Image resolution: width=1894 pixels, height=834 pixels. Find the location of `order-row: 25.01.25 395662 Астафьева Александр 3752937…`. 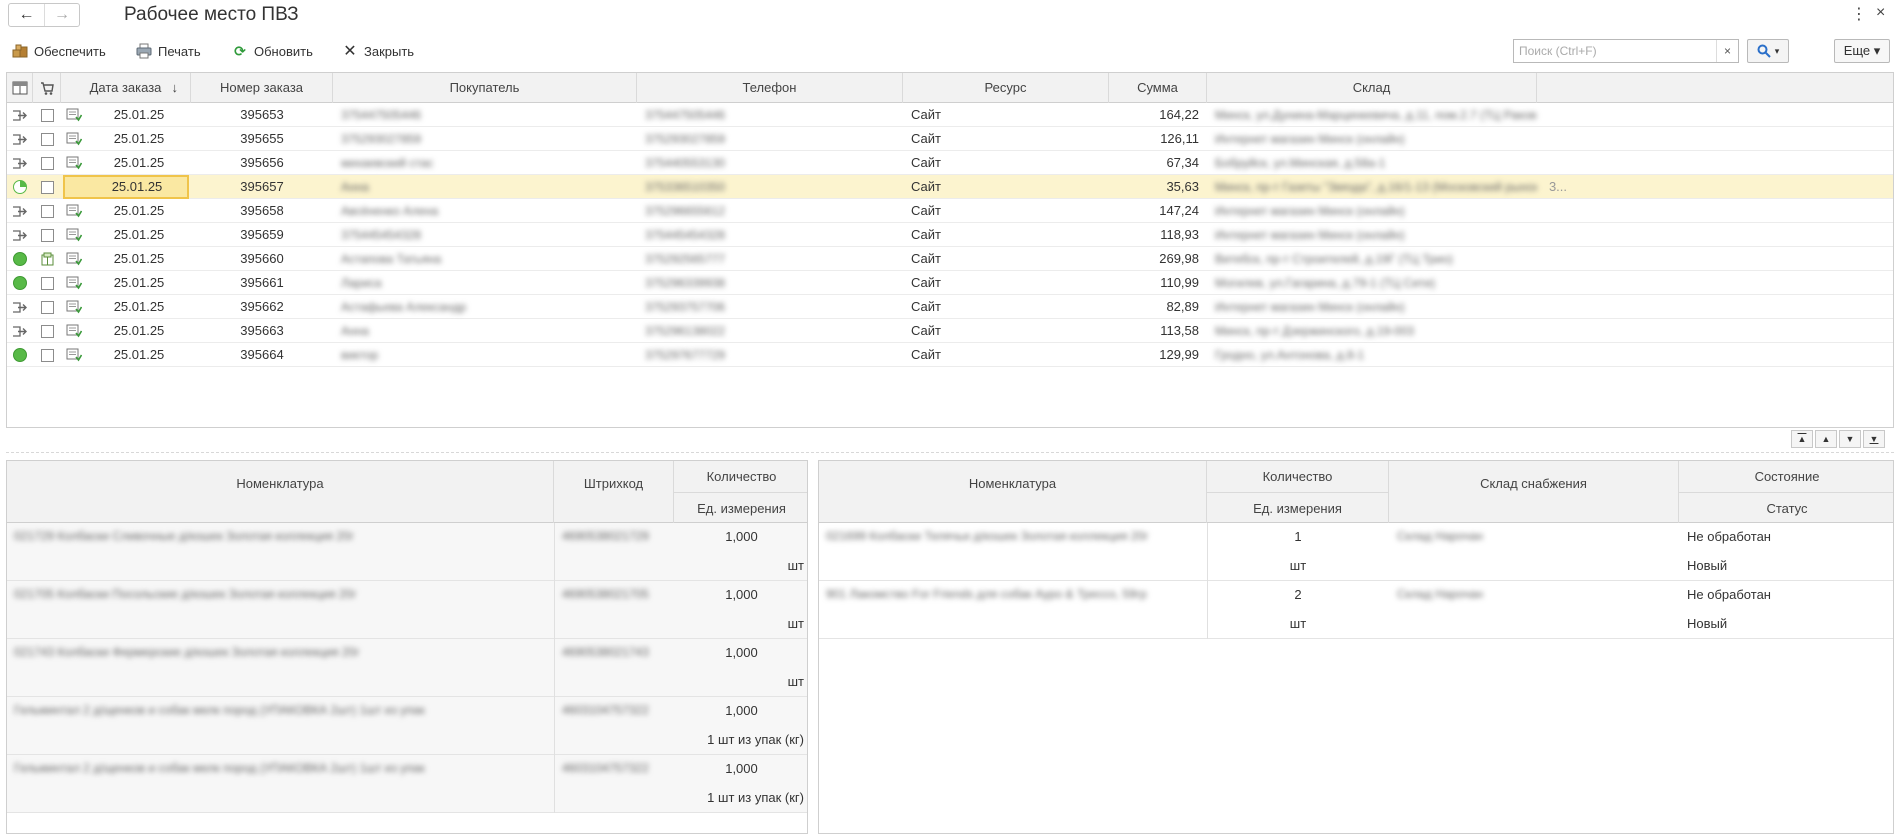

order-row: 25.01.25 395662 Астафьева Александр 3752937… is located at coordinates (950, 307).